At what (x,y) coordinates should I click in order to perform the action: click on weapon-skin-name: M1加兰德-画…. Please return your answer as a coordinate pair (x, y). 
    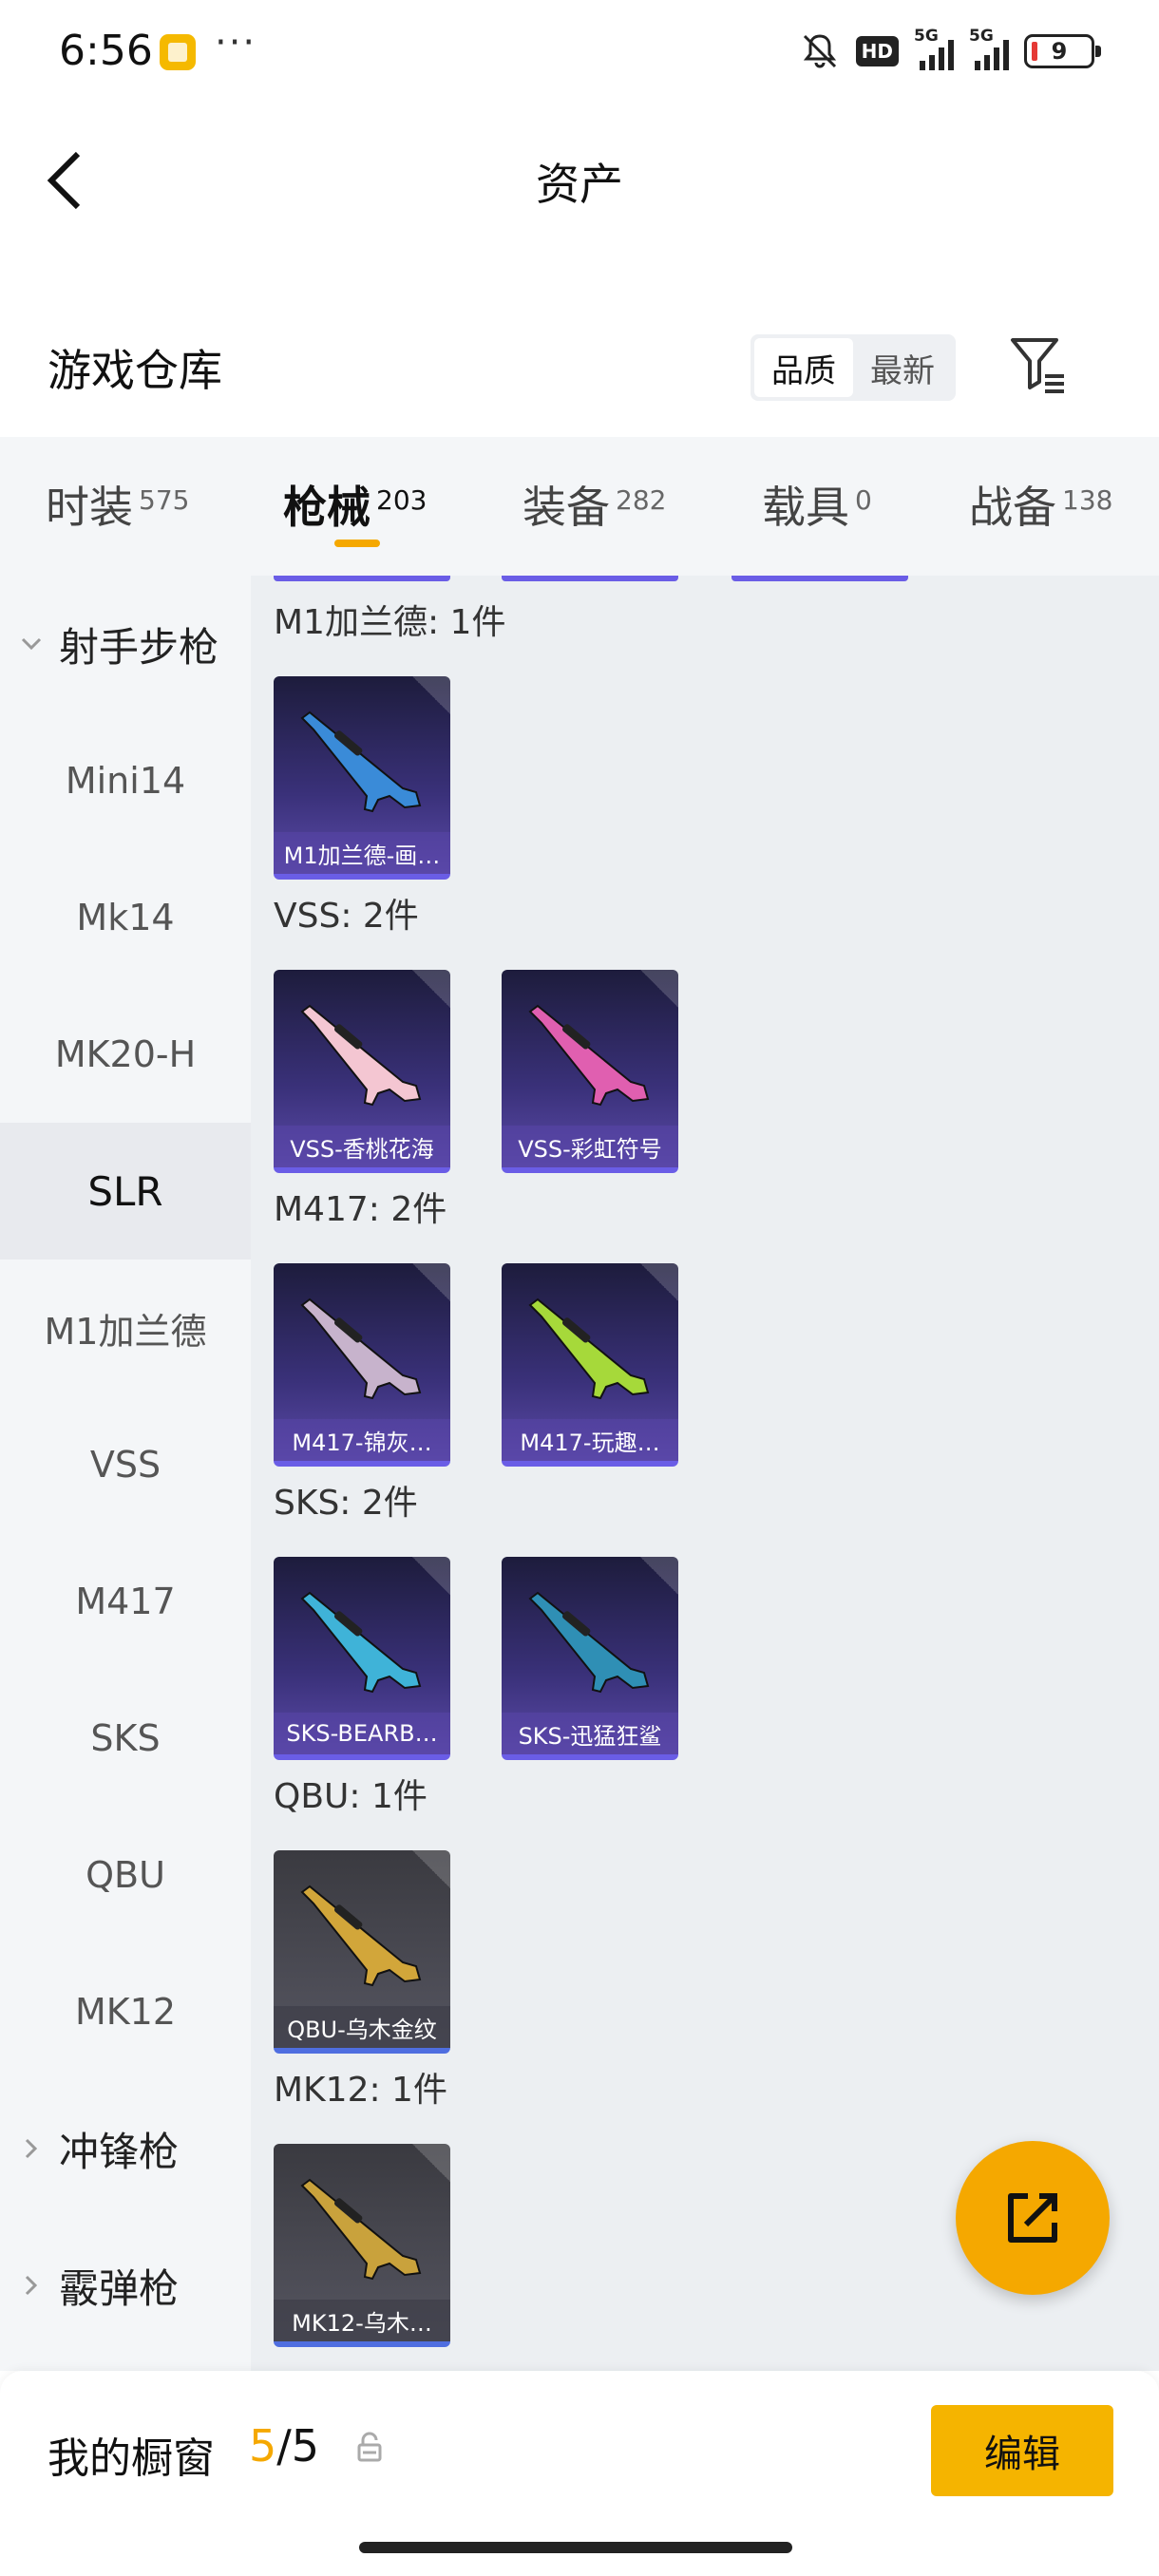
    Looking at the image, I should click on (362, 853).